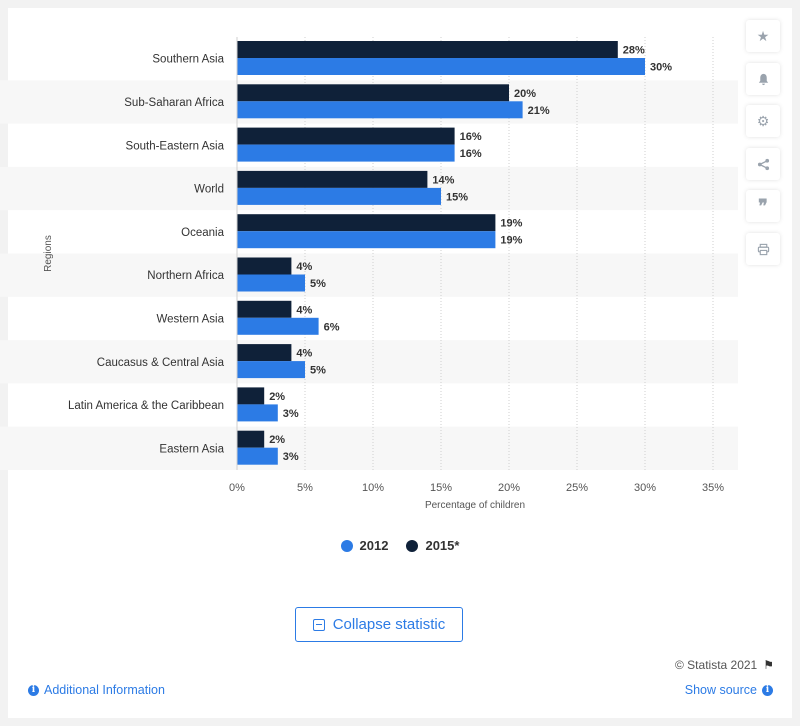 Image resolution: width=800 pixels, height=726 pixels. Describe the element at coordinates (763, 121) in the screenshot. I see `gear-icon: ⚙` at that location.